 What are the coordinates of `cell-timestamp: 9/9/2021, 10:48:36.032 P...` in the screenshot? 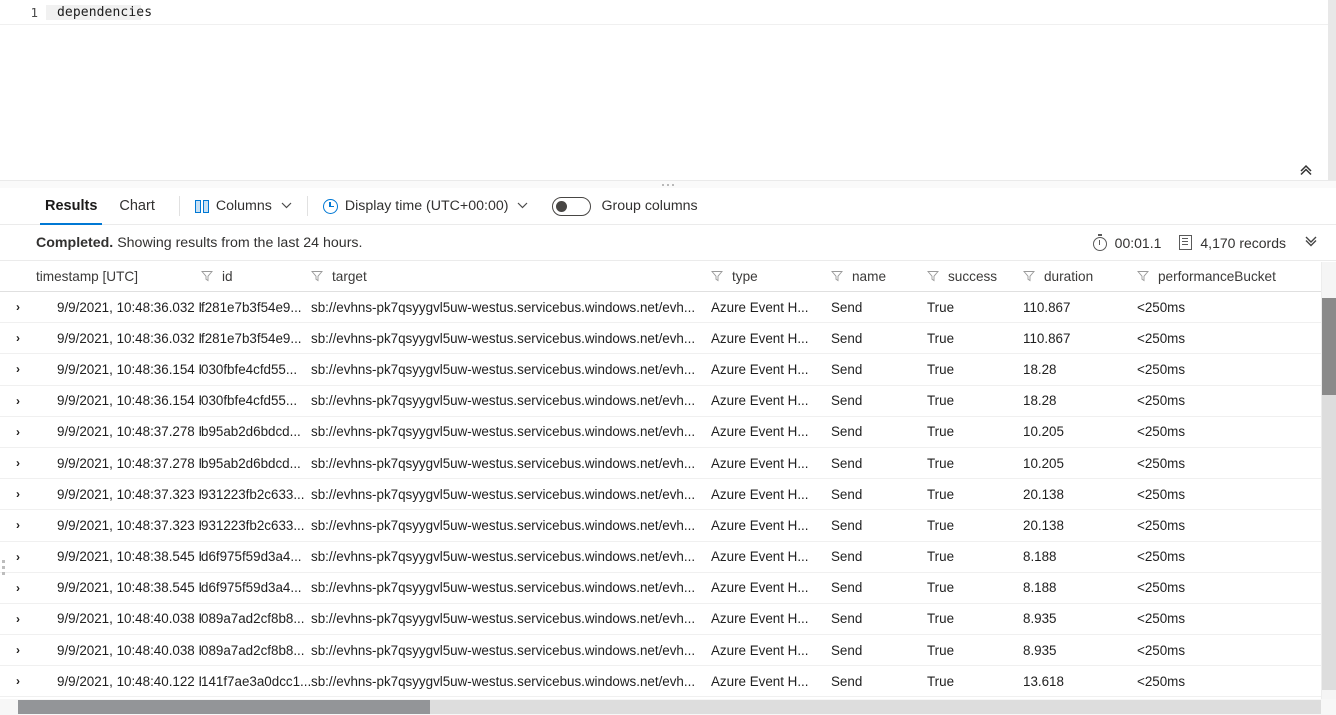 It's located at (129, 338).